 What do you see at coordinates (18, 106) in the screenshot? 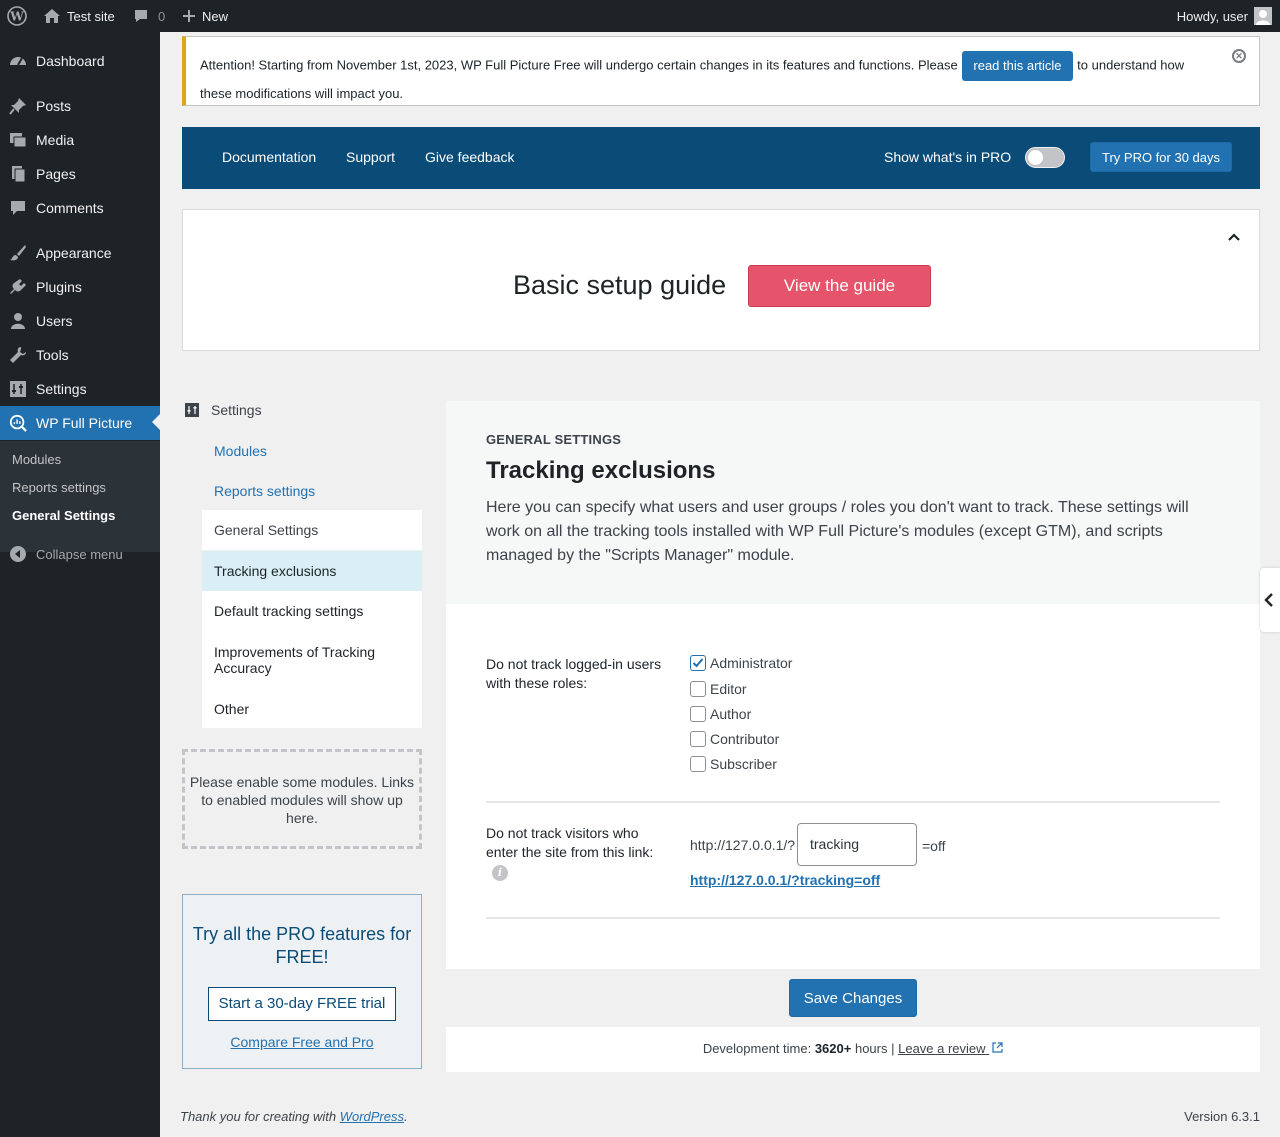
I see `pin-icon` at bounding box center [18, 106].